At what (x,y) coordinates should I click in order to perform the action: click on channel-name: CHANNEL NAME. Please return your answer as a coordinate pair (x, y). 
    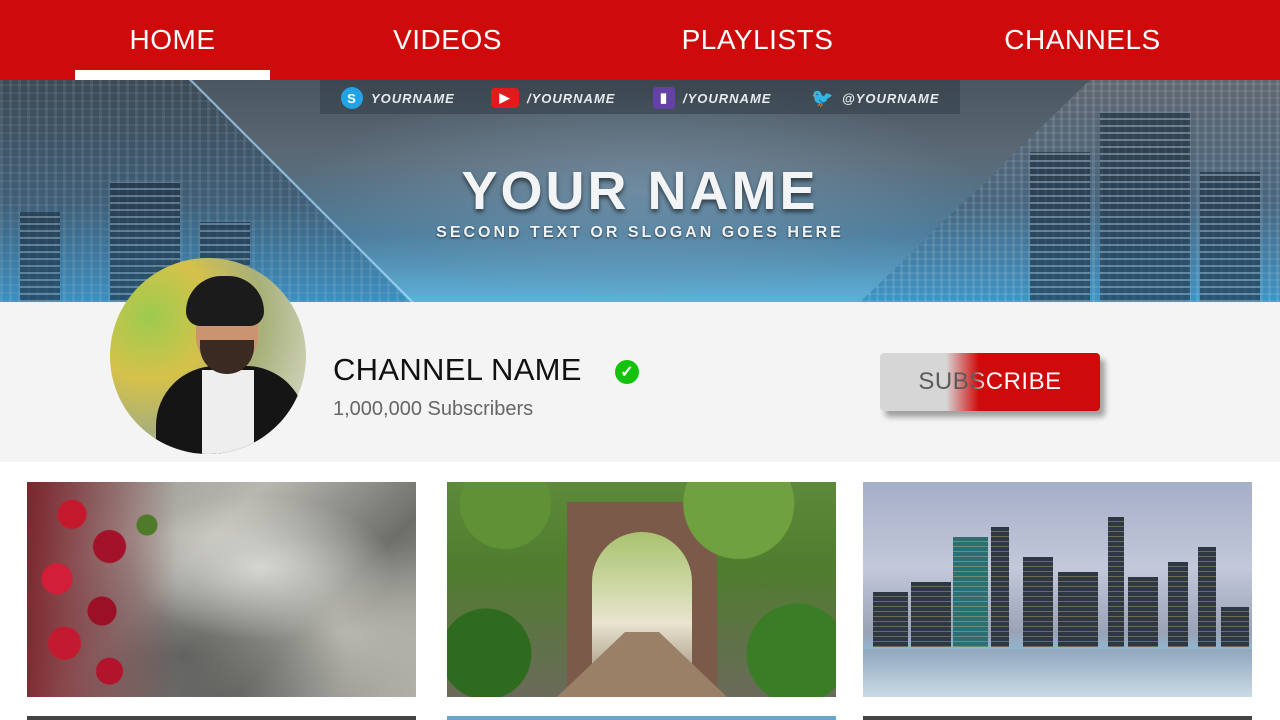
    Looking at the image, I should click on (457, 370).